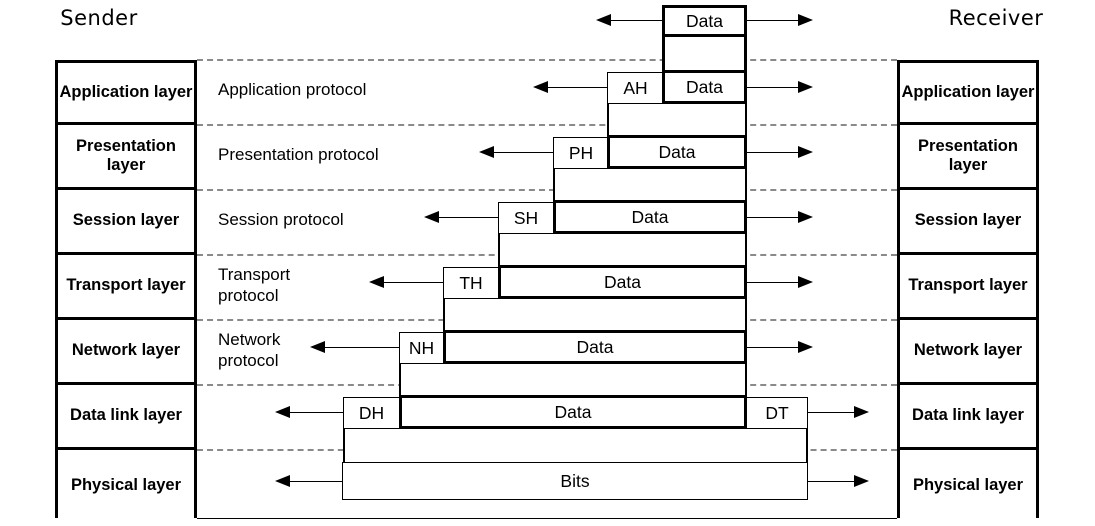  Describe the element at coordinates (523, 152) in the screenshot. I see `arrow-line-left-presentation` at that location.